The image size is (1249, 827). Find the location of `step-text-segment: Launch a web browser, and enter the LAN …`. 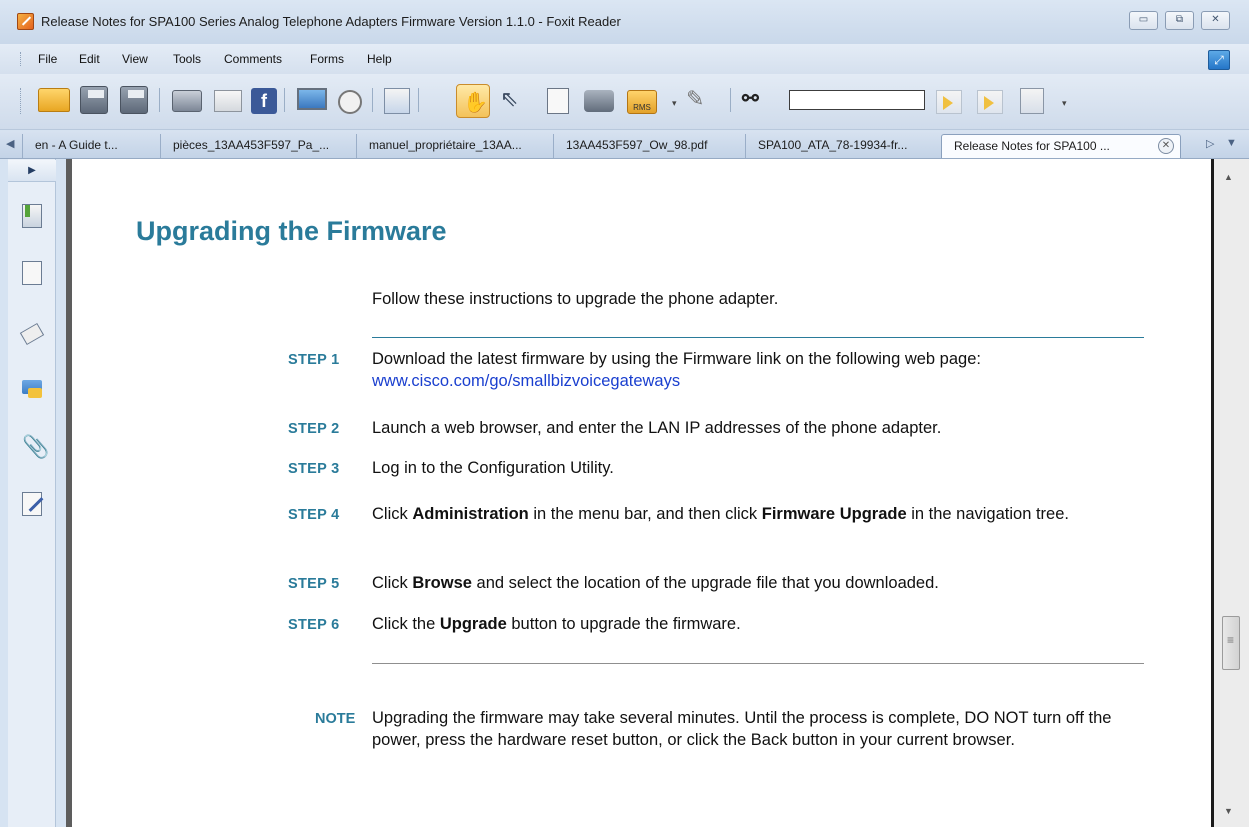

step-text-segment: Launch a web browser, and enter the LAN … is located at coordinates (657, 428).